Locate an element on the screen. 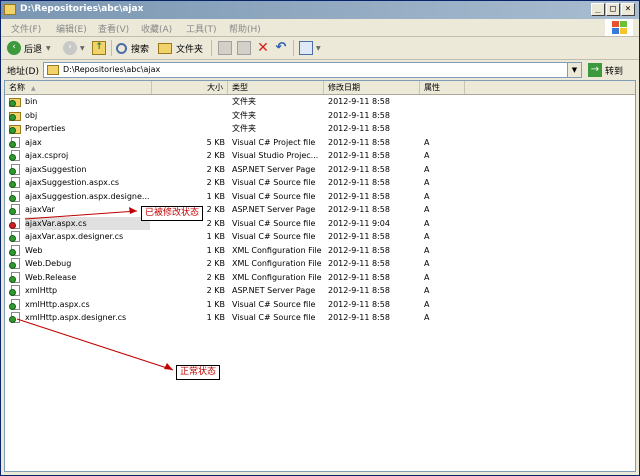 This screenshot has height=476, width=640. annotation-arrows is located at coordinates (95, 289).